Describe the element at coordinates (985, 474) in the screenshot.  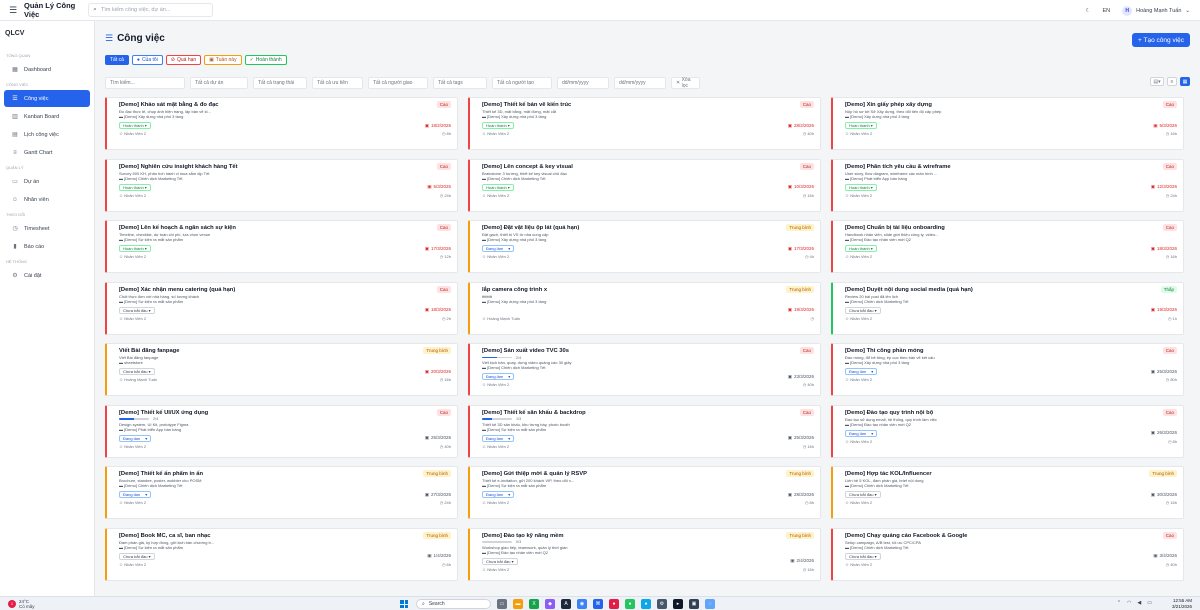
I see `task-title: [Demo] Hợp tác KOL/Influencer` at that location.